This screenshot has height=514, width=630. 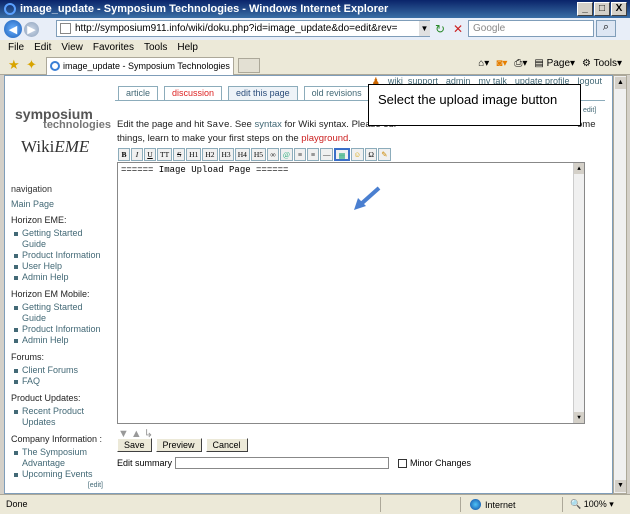 I want to click on special-chars-icon: Ω, so click(x=371, y=154).